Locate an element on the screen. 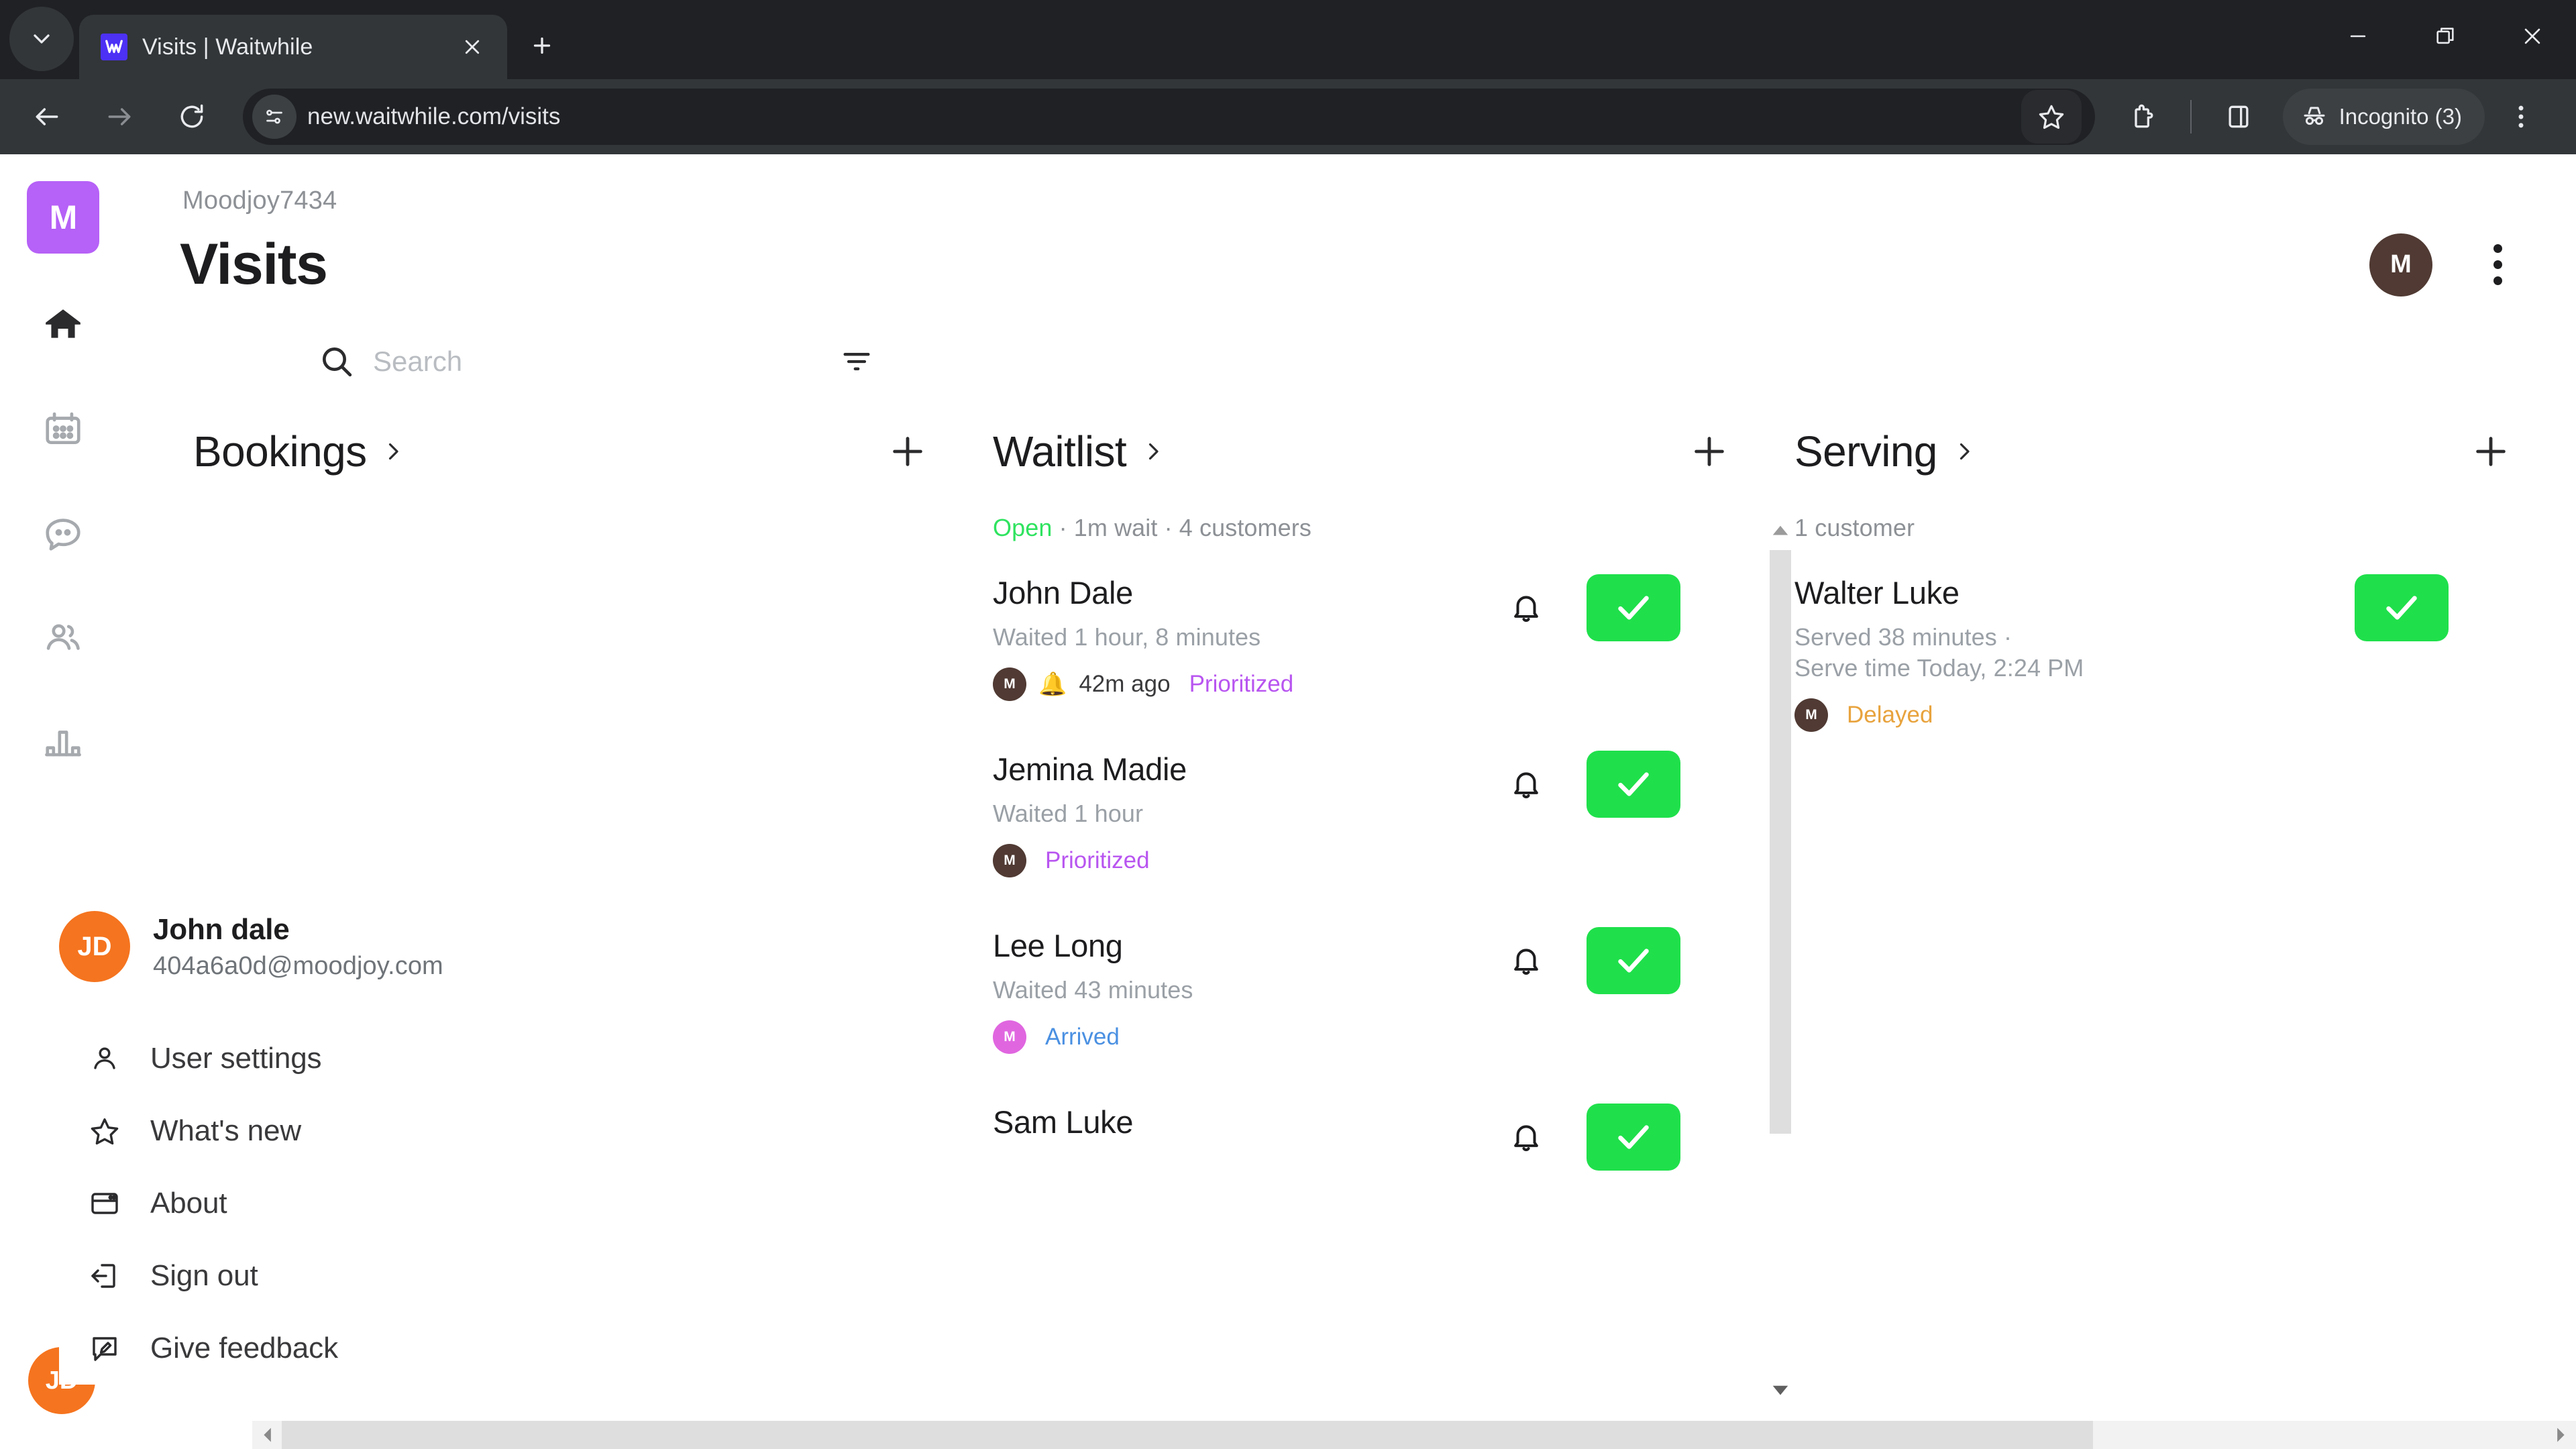  home-icon is located at coordinates (63, 323).